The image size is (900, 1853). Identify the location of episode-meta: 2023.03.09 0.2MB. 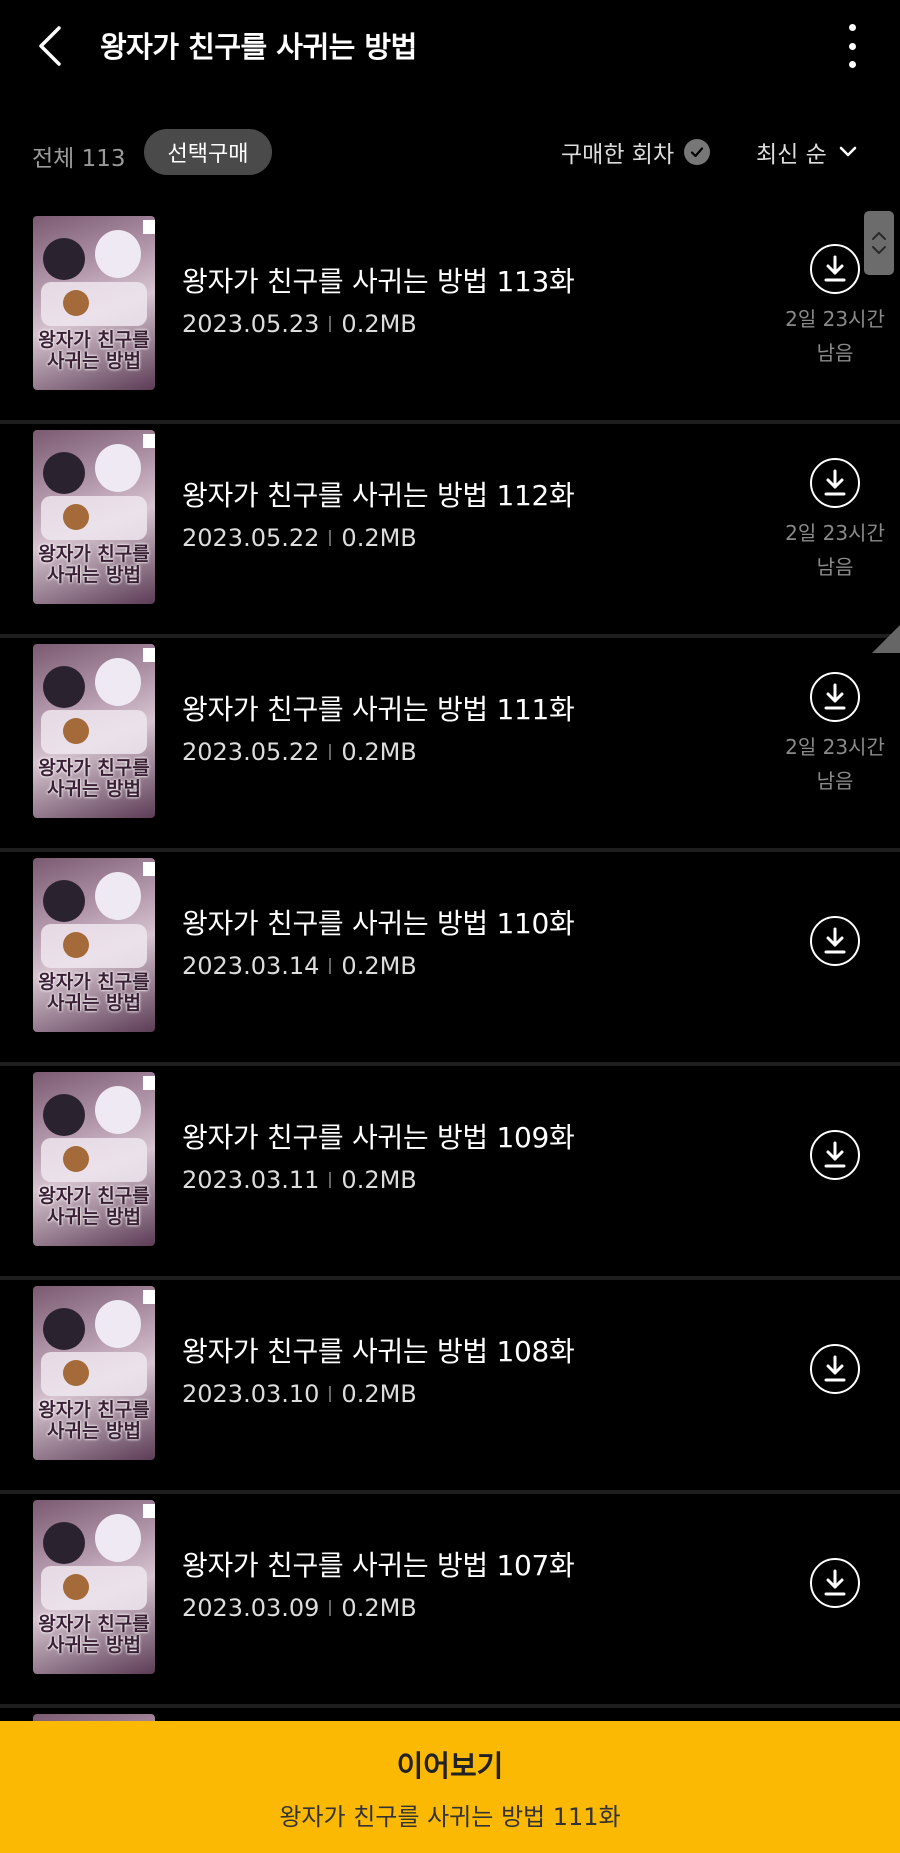
(299, 1608).